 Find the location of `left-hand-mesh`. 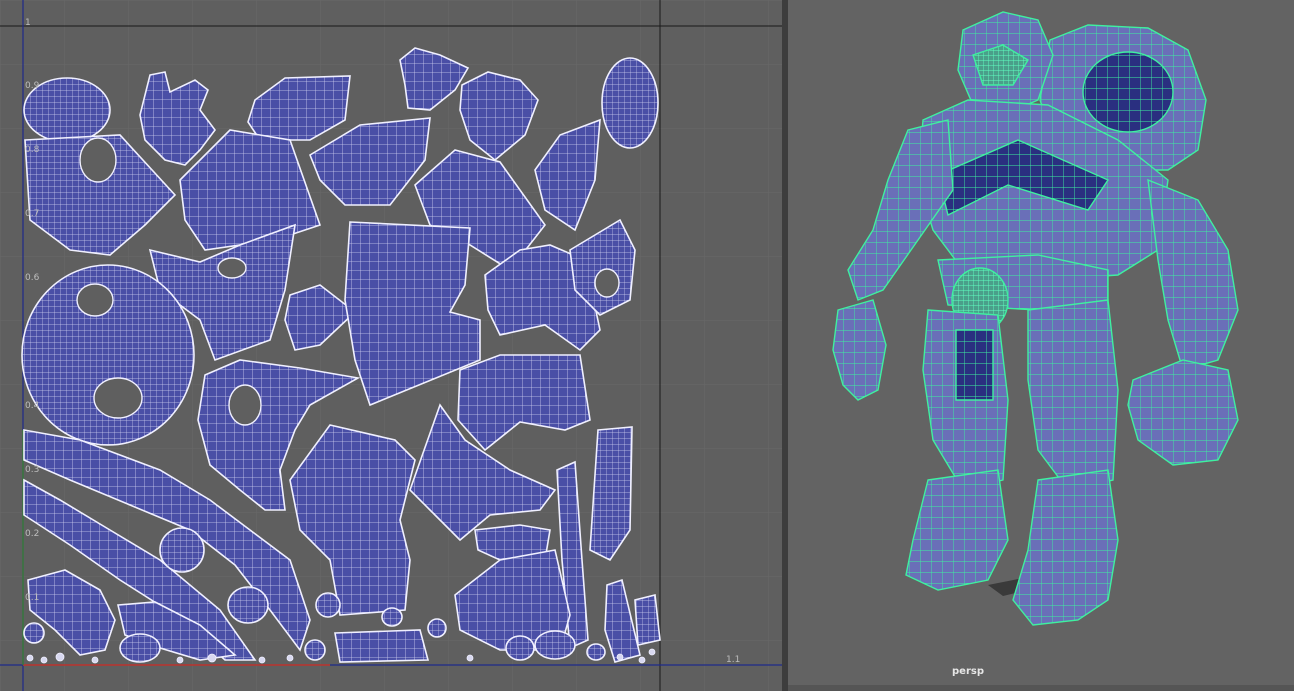

left-hand-mesh is located at coordinates (859, 350).